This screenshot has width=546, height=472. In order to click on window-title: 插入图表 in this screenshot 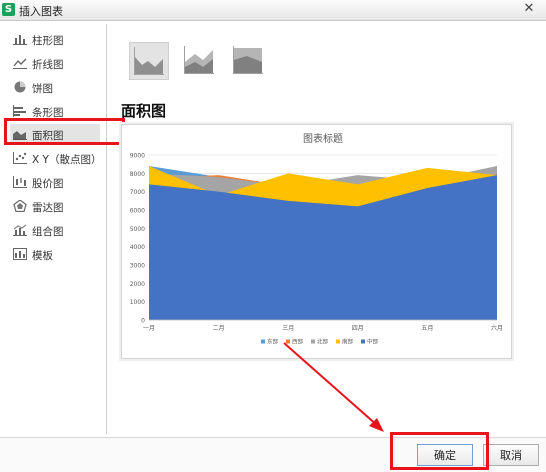, I will do `click(41, 11)`.